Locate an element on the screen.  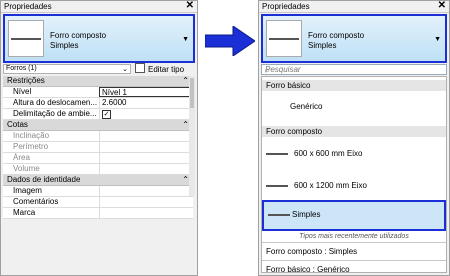
type-item-600x600: 600 x 600 mm Eixo is located at coordinates (354, 155).